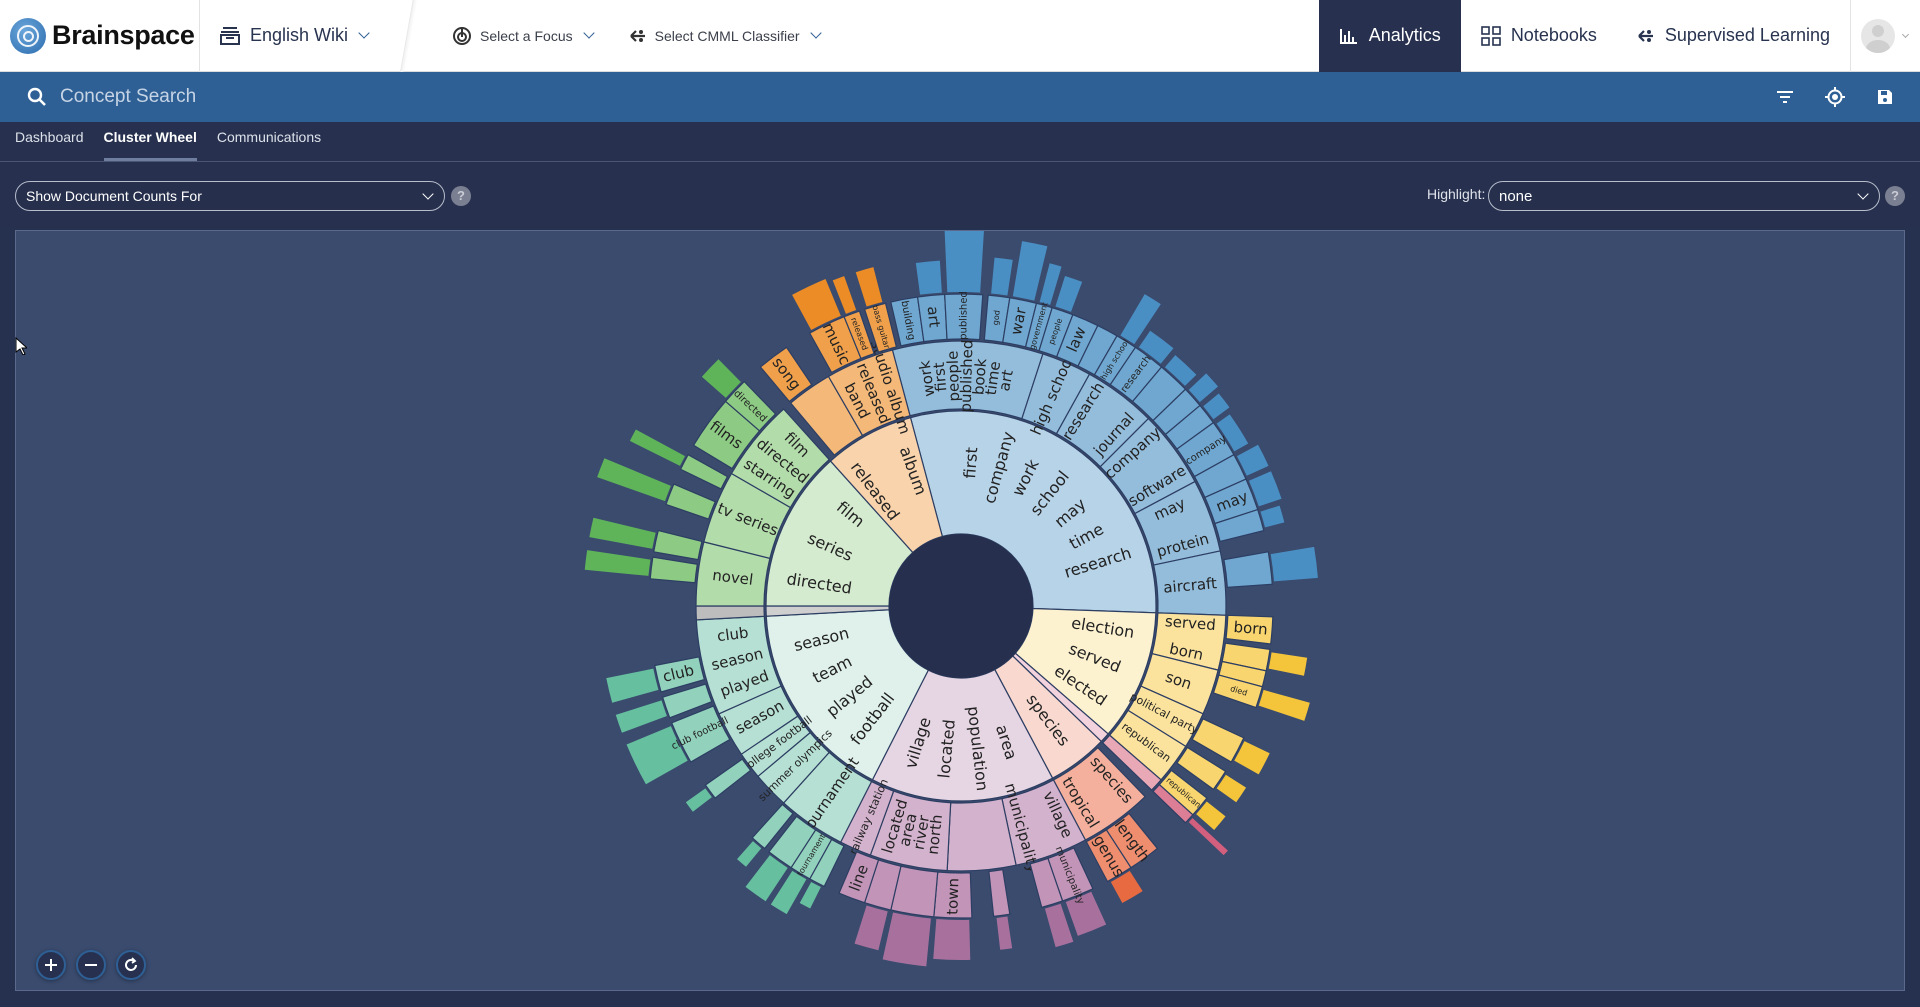 This screenshot has height=1007, width=1920. I want to click on nav-notebooks: Notebooks, so click(1539, 36).